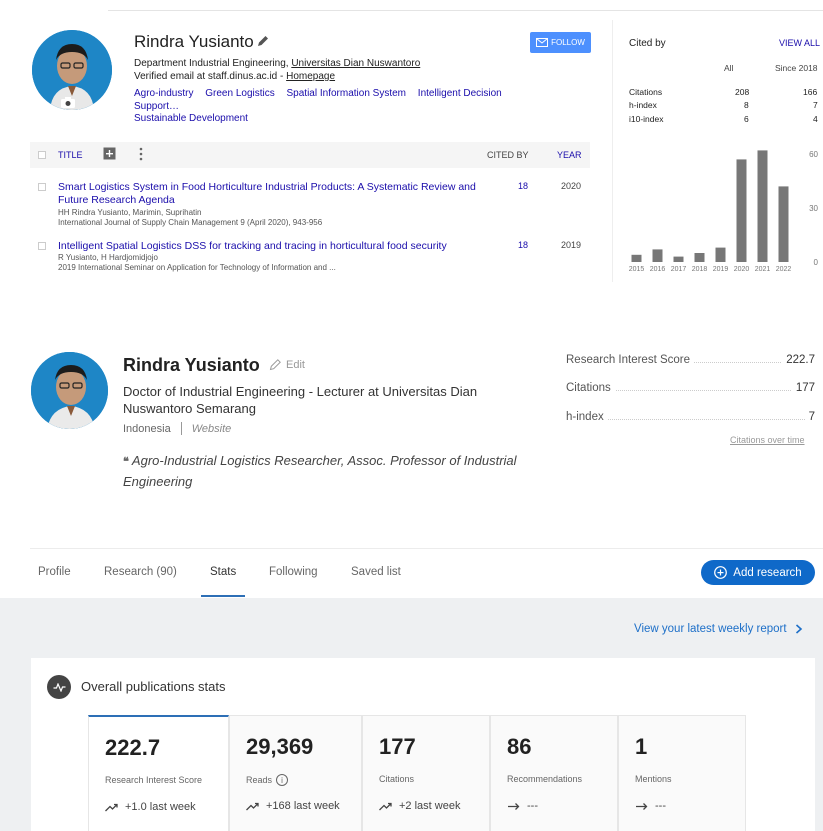  Describe the element at coordinates (465, 10) in the screenshot. I see `divider` at that location.